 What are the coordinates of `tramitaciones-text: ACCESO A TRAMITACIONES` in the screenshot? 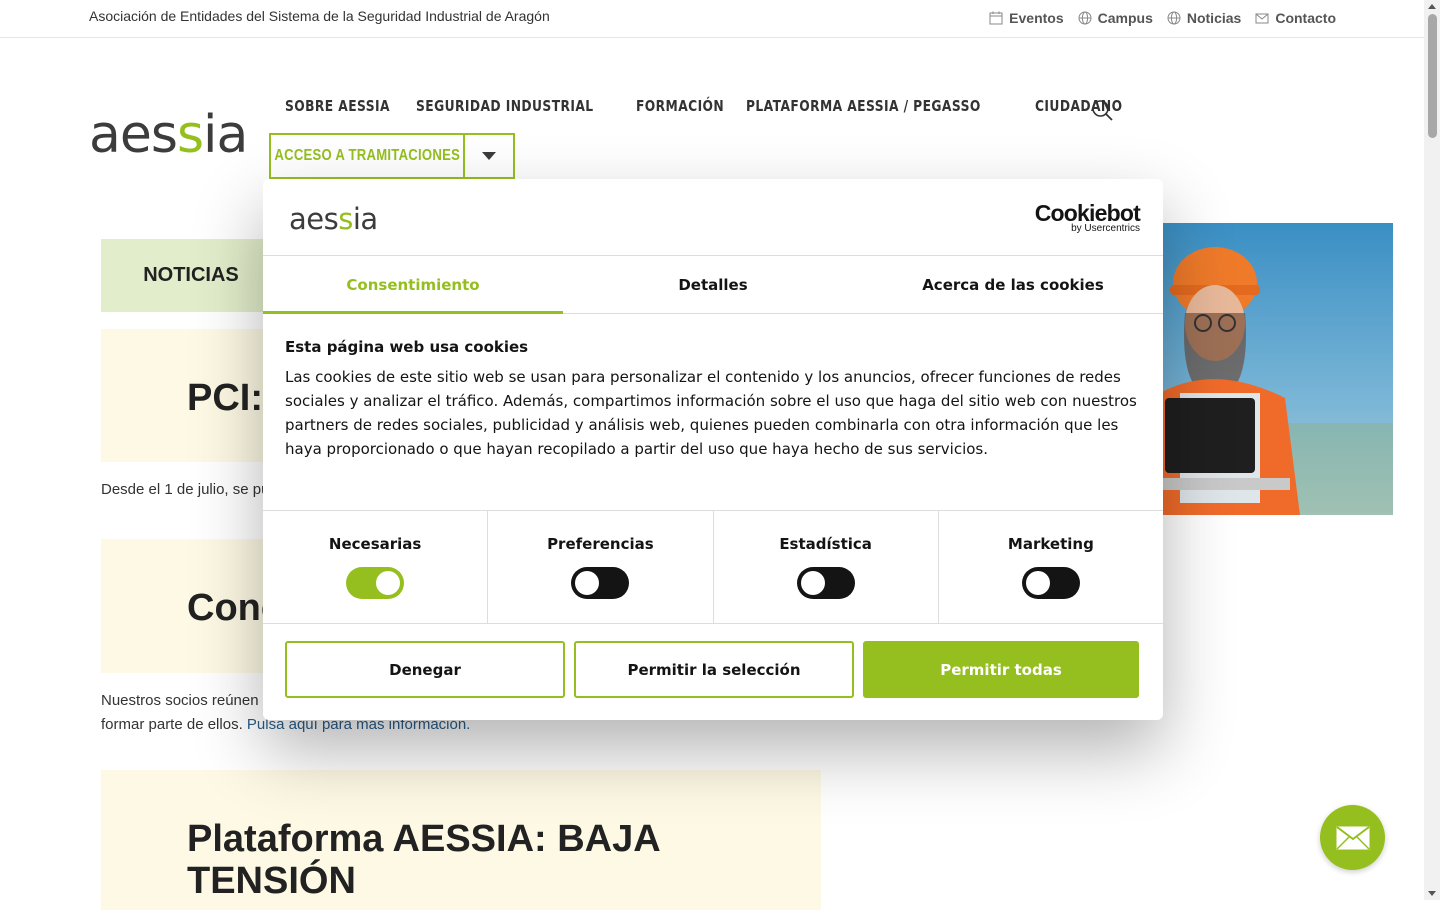 It's located at (367, 155).